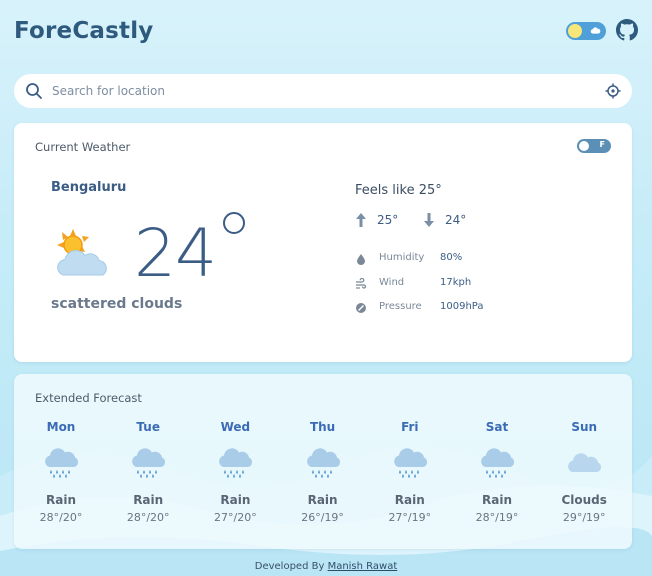 The image size is (652, 576). I want to click on sun-icon, so click(575, 31).